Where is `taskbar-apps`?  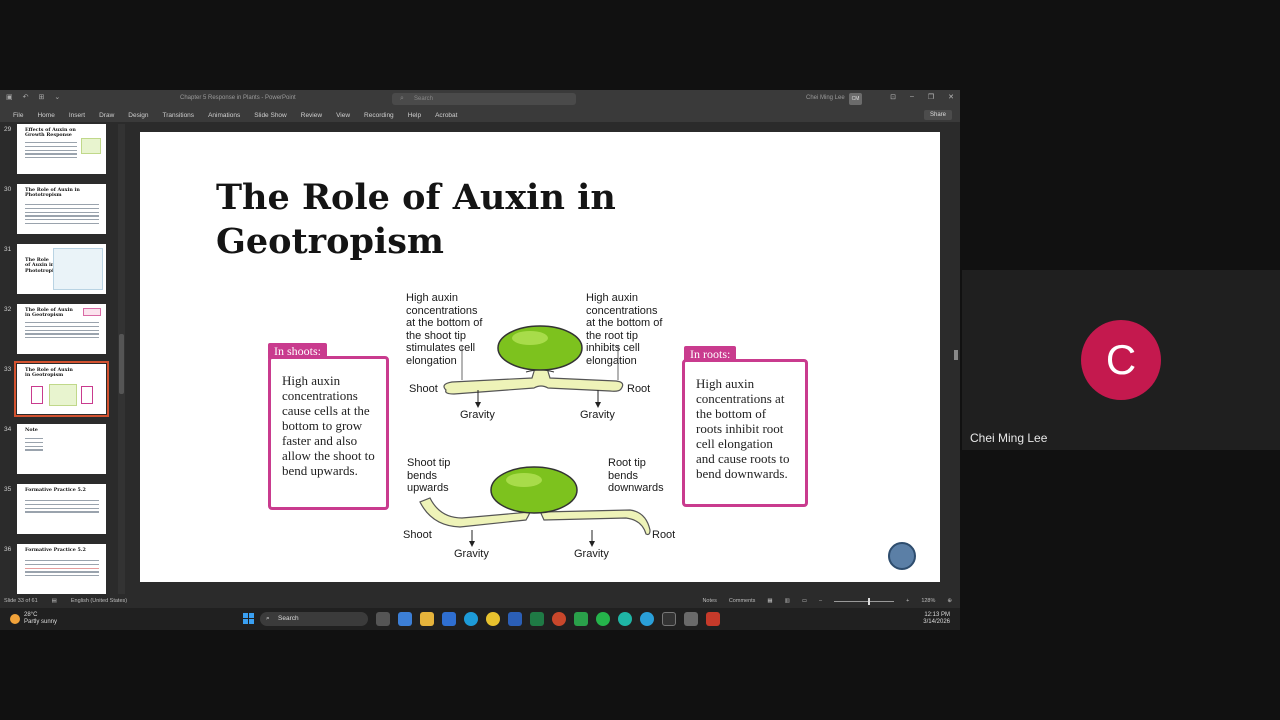 taskbar-apps is located at coordinates (548, 619).